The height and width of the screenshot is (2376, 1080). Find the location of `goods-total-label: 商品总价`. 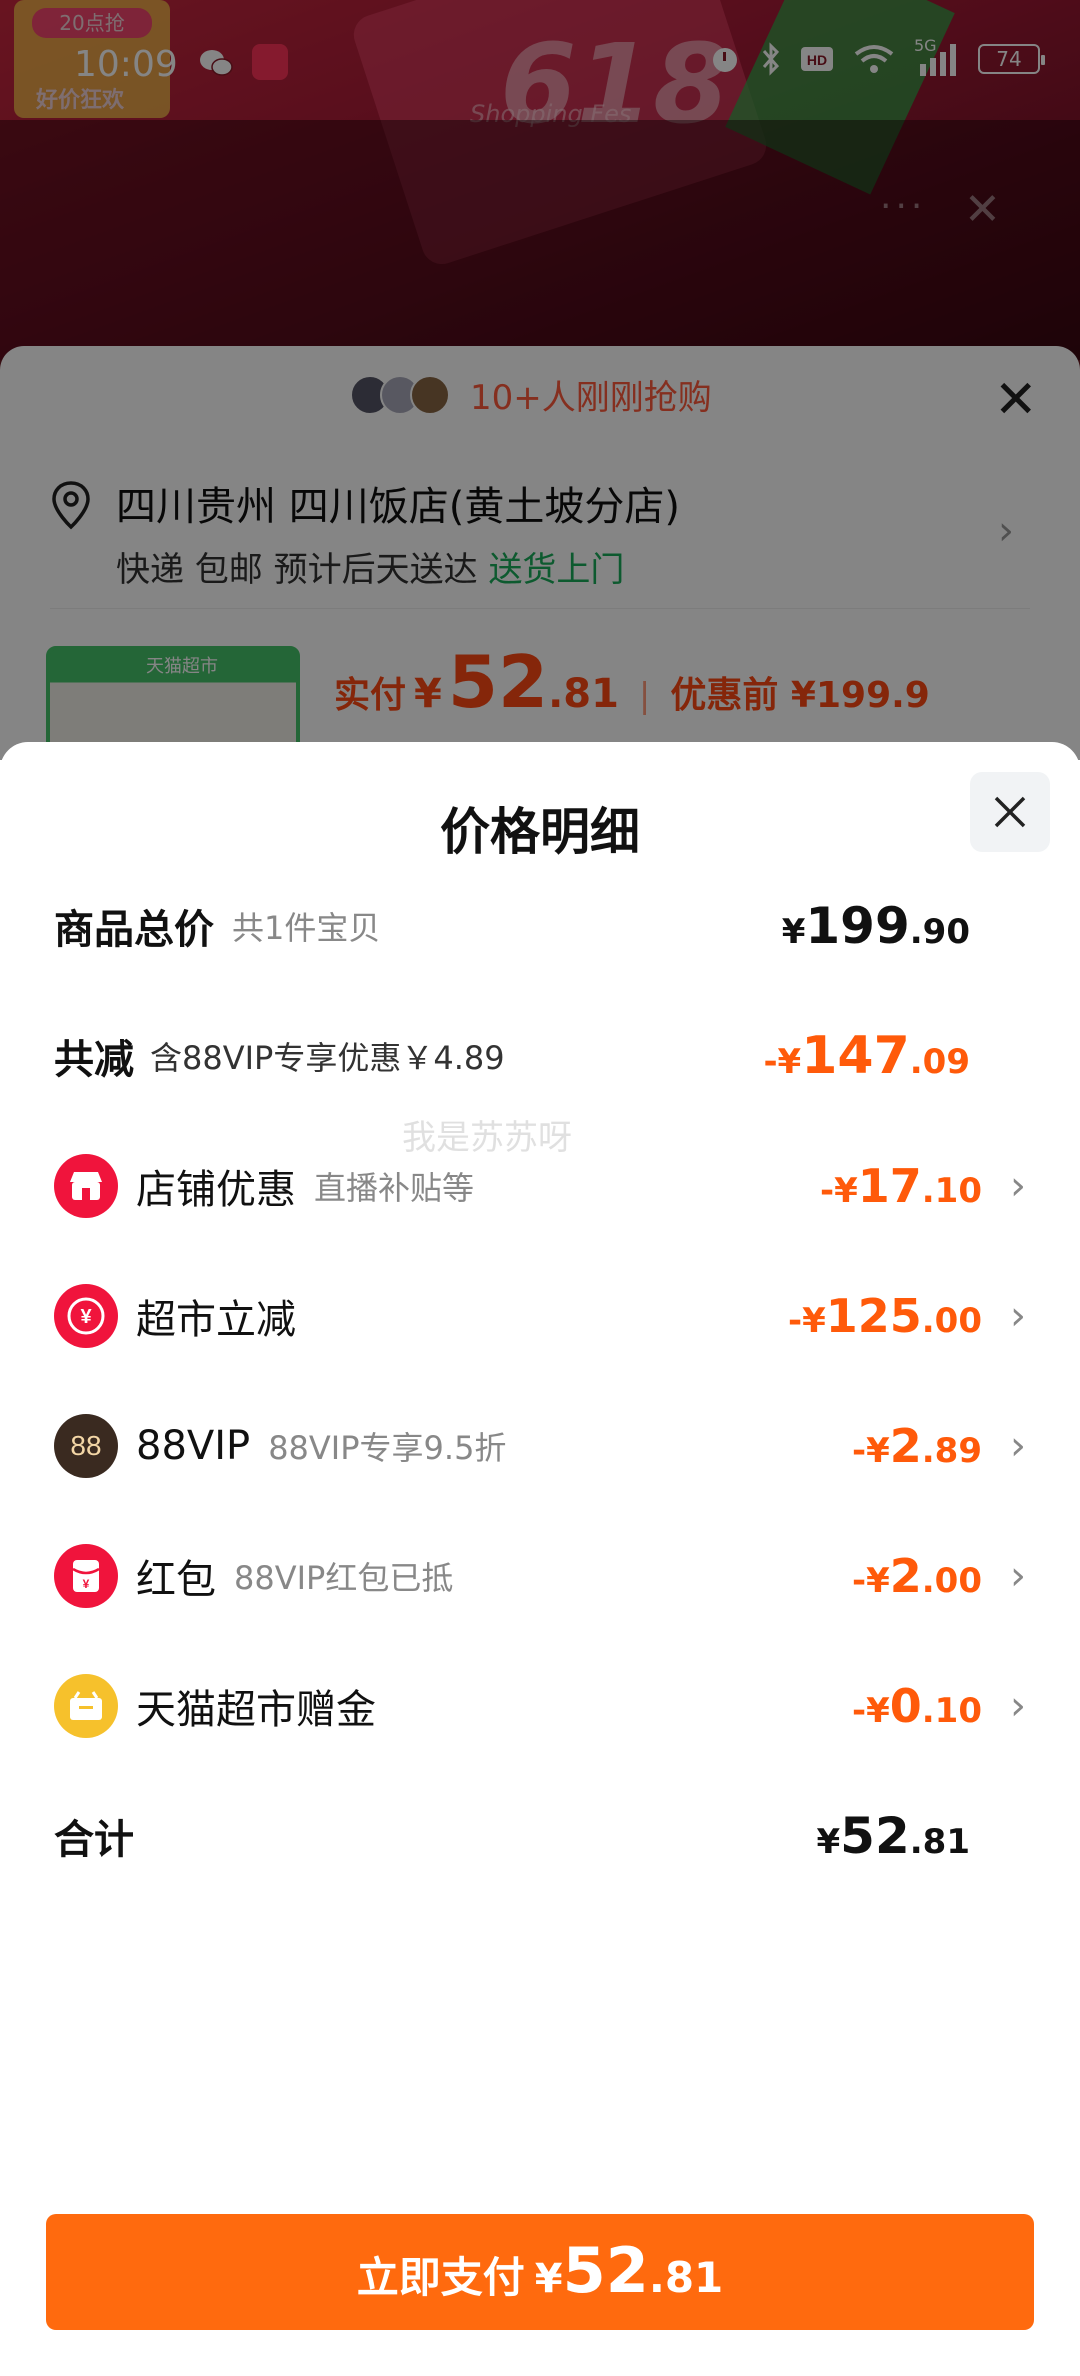

goods-total-label: 商品总价 is located at coordinates (134, 930).